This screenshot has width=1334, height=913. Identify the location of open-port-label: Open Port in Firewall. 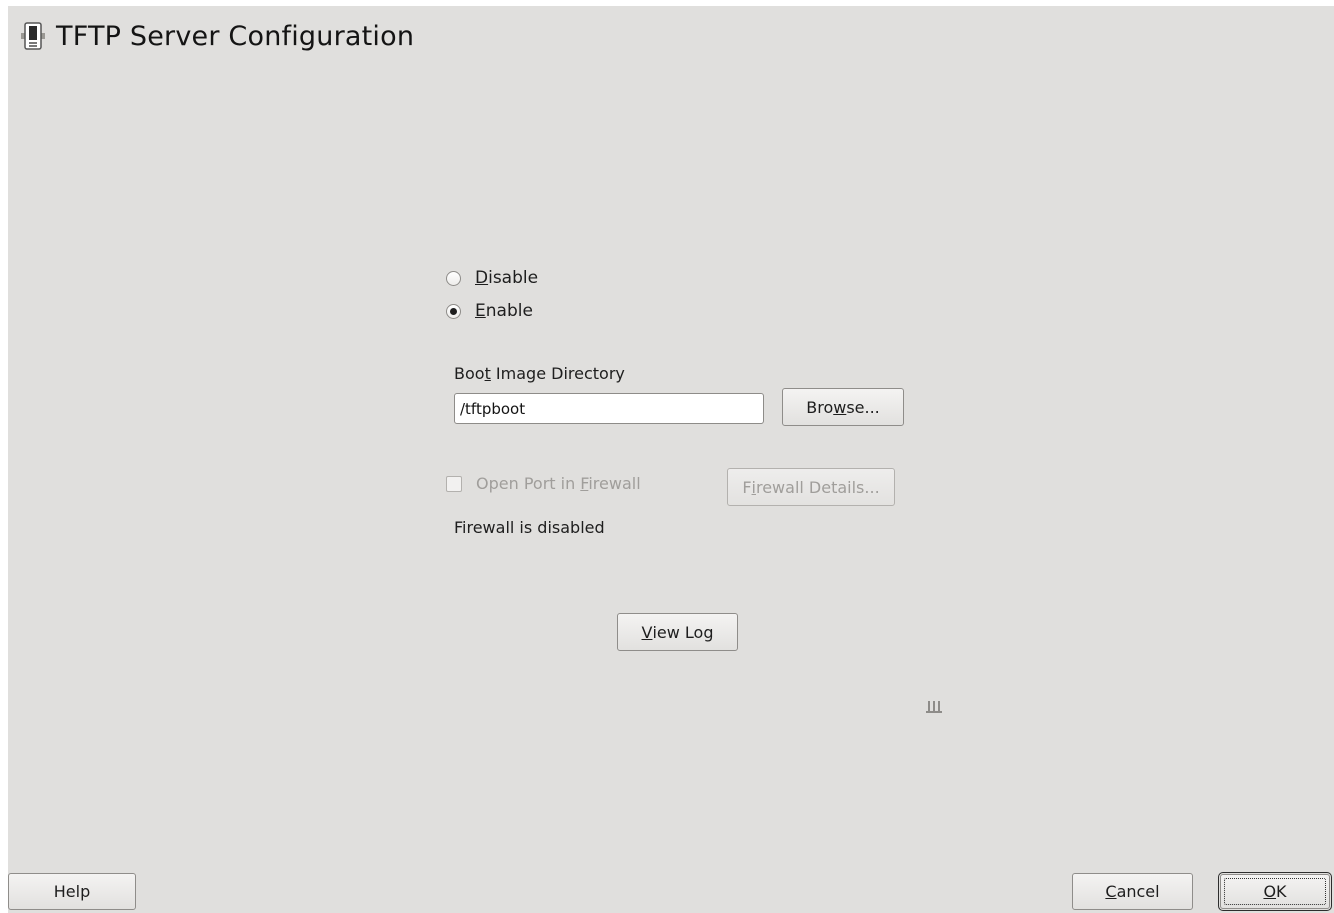
(558, 483).